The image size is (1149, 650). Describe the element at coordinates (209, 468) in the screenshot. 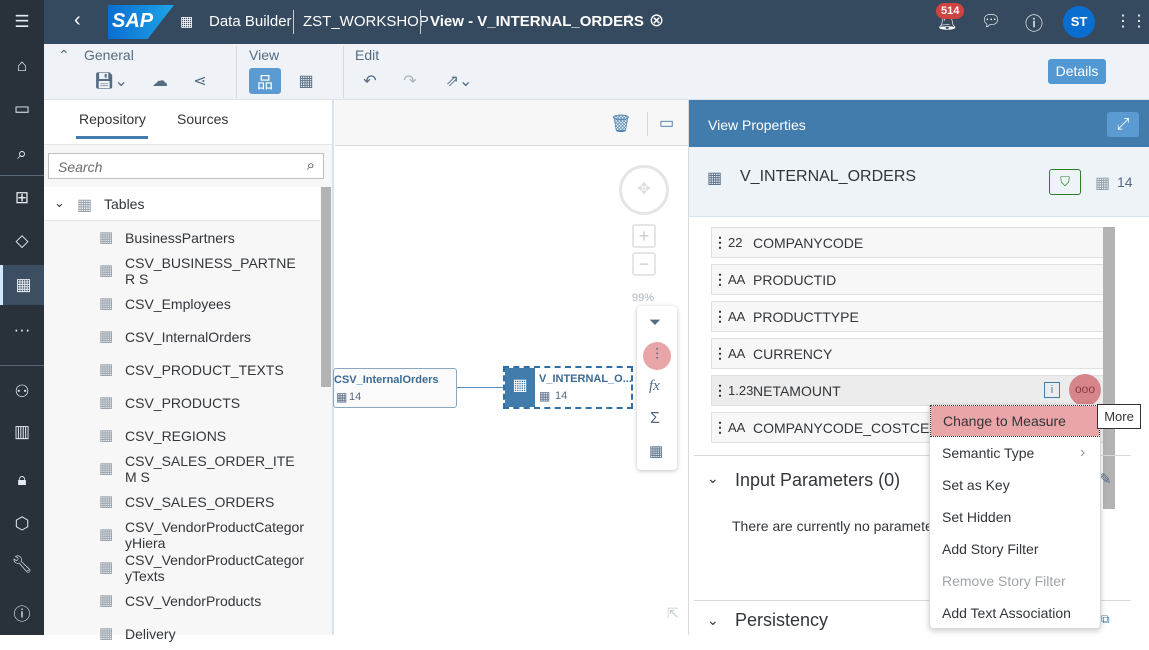

I see `list-item: ▦ CSV_SALES_ORDER_ITEM S` at that location.